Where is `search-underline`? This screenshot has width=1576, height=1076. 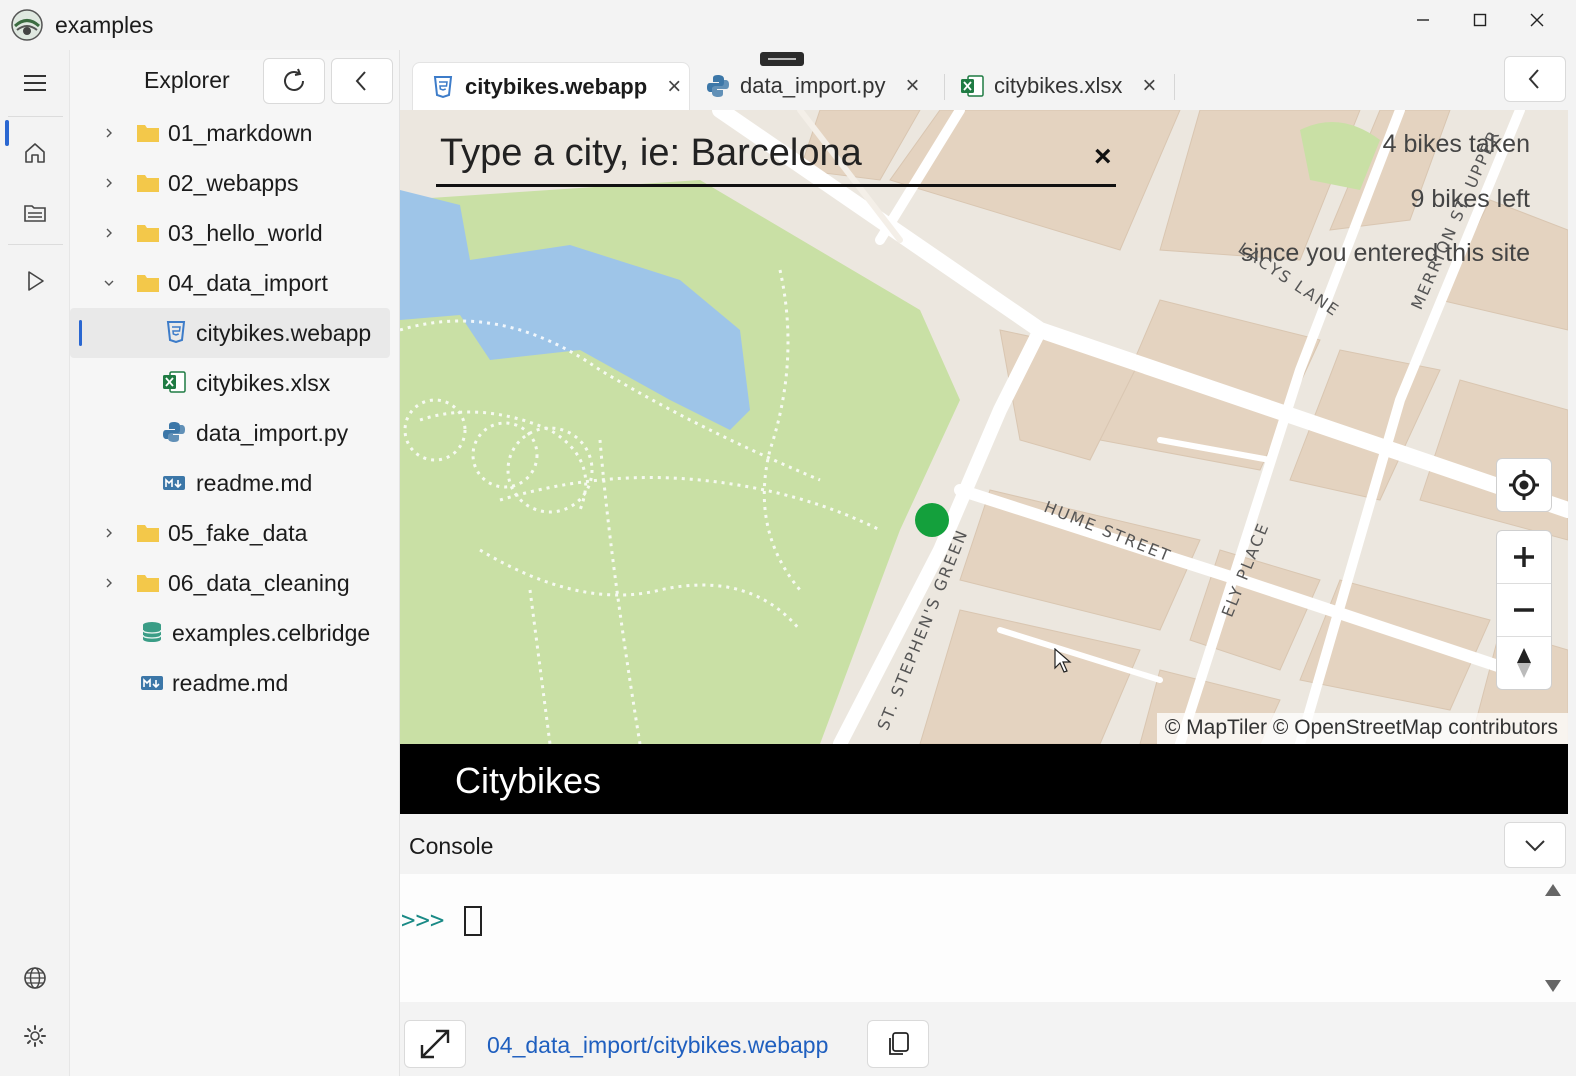 search-underline is located at coordinates (776, 185).